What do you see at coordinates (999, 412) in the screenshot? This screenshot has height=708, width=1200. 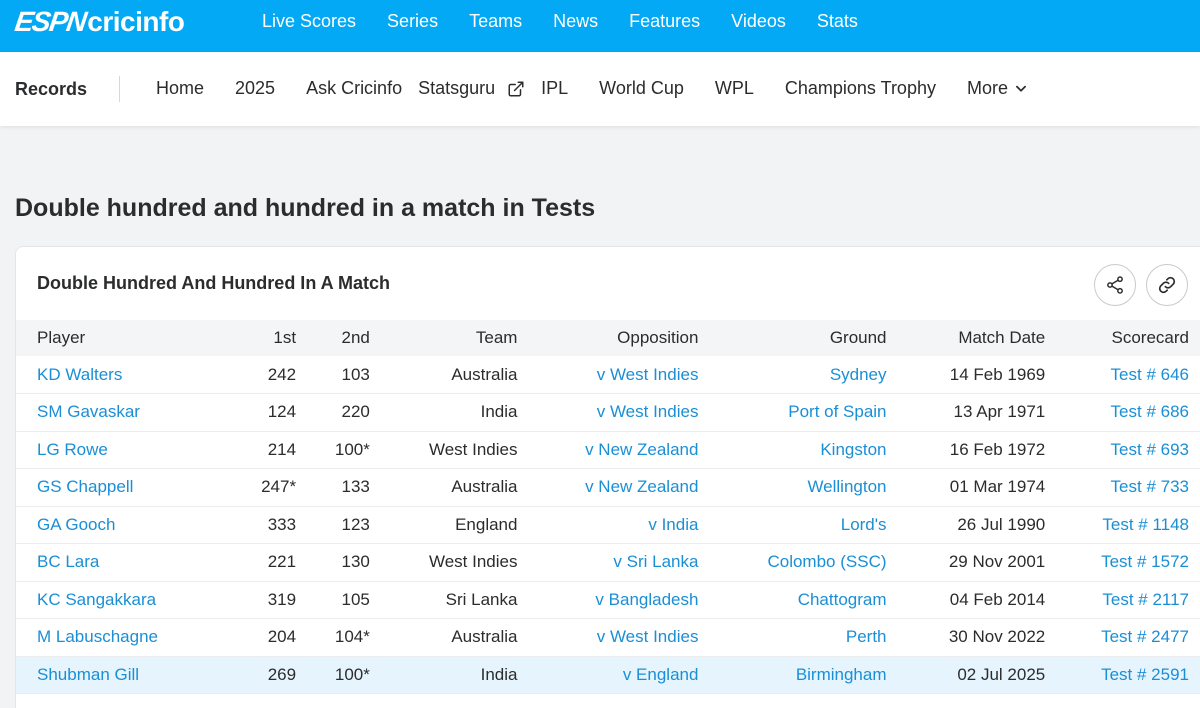 I see `match-date: 13 Apr 1971` at bounding box center [999, 412].